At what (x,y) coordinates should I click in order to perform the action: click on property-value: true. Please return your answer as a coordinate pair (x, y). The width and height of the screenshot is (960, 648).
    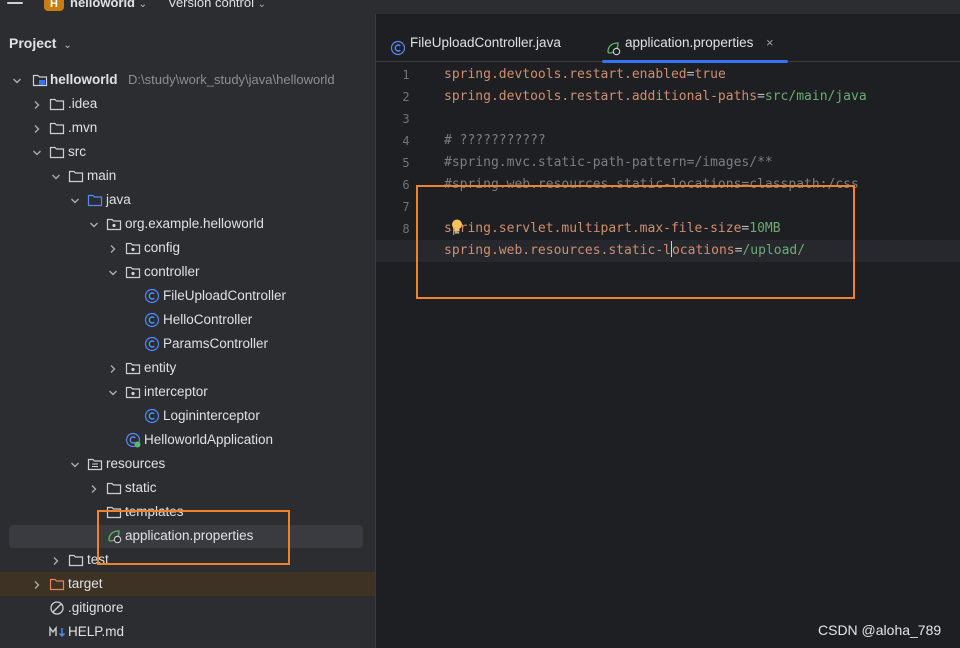
    Looking at the image, I should click on (710, 74).